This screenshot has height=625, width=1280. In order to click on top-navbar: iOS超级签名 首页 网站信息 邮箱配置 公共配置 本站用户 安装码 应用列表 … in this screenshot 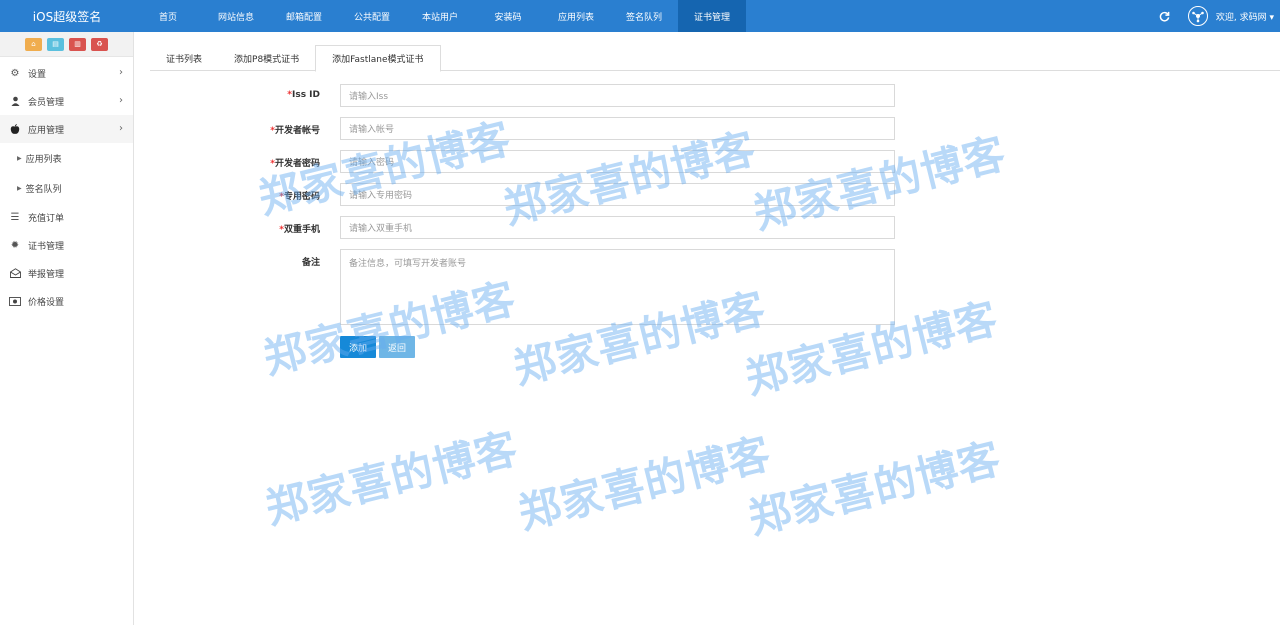, I will do `click(640, 16)`.